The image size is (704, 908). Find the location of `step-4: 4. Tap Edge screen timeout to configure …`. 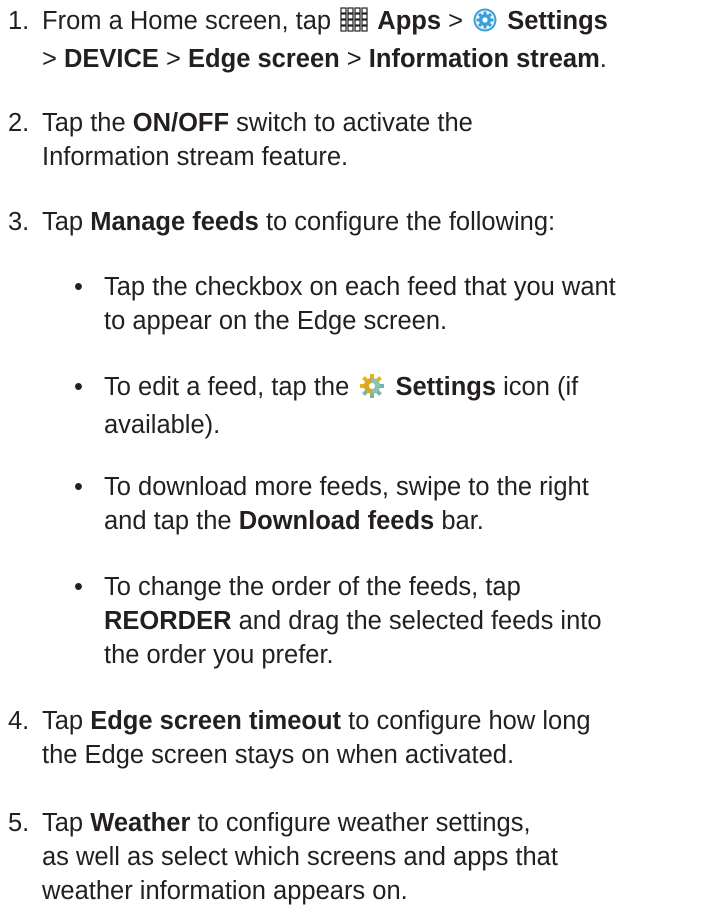

step-4: 4. Tap Edge screen timeout to configure … is located at coordinates (353, 738).